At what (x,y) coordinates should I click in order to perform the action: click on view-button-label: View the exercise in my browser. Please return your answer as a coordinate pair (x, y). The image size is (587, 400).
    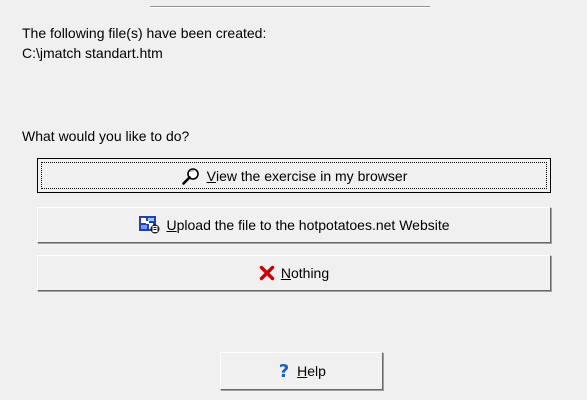
    Looking at the image, I should click on (307, 176).